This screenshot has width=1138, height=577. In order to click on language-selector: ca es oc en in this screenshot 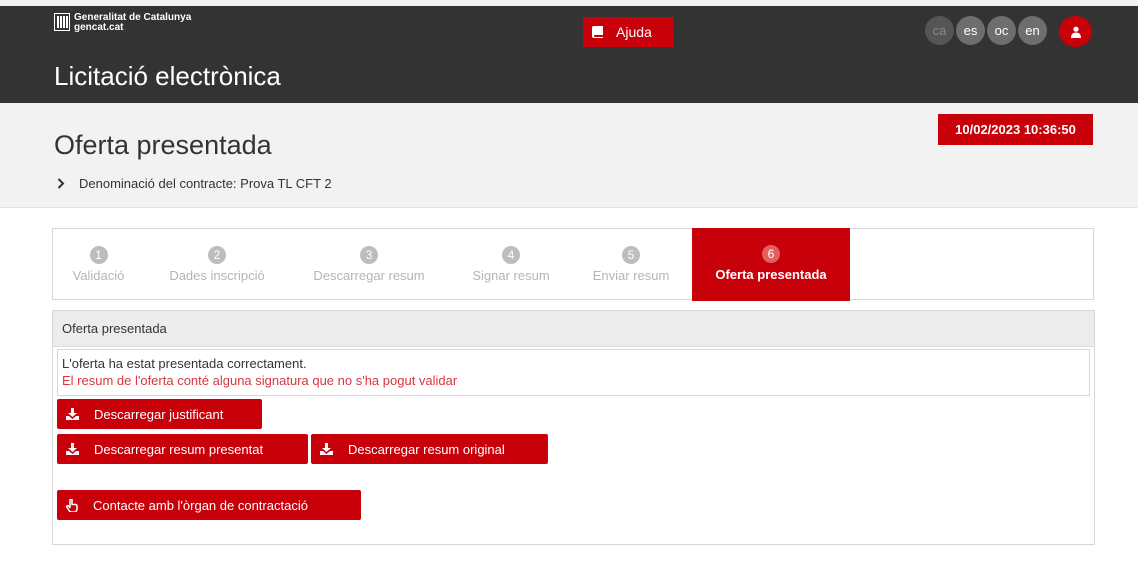, I will do `click(987, 30)`.